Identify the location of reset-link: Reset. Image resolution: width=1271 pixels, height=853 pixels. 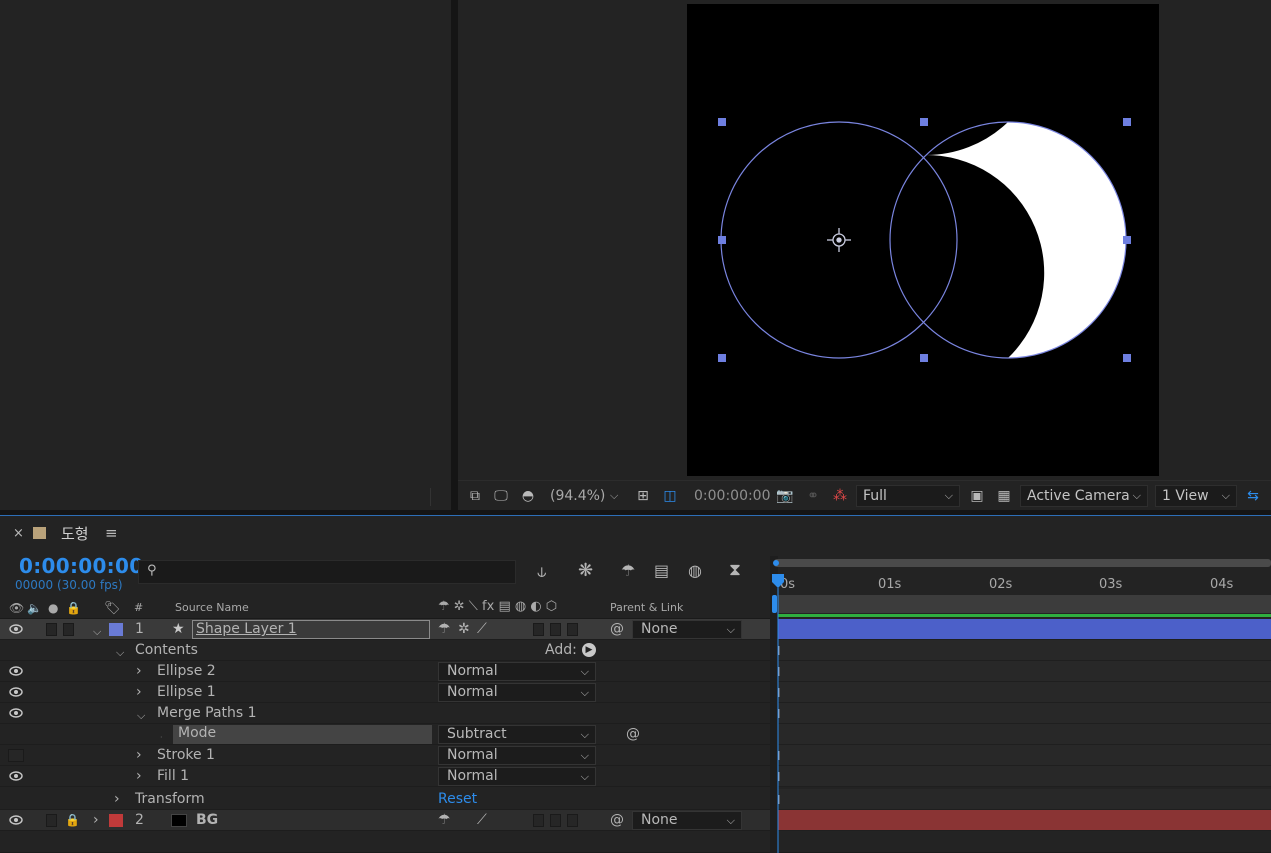
(457, 799).